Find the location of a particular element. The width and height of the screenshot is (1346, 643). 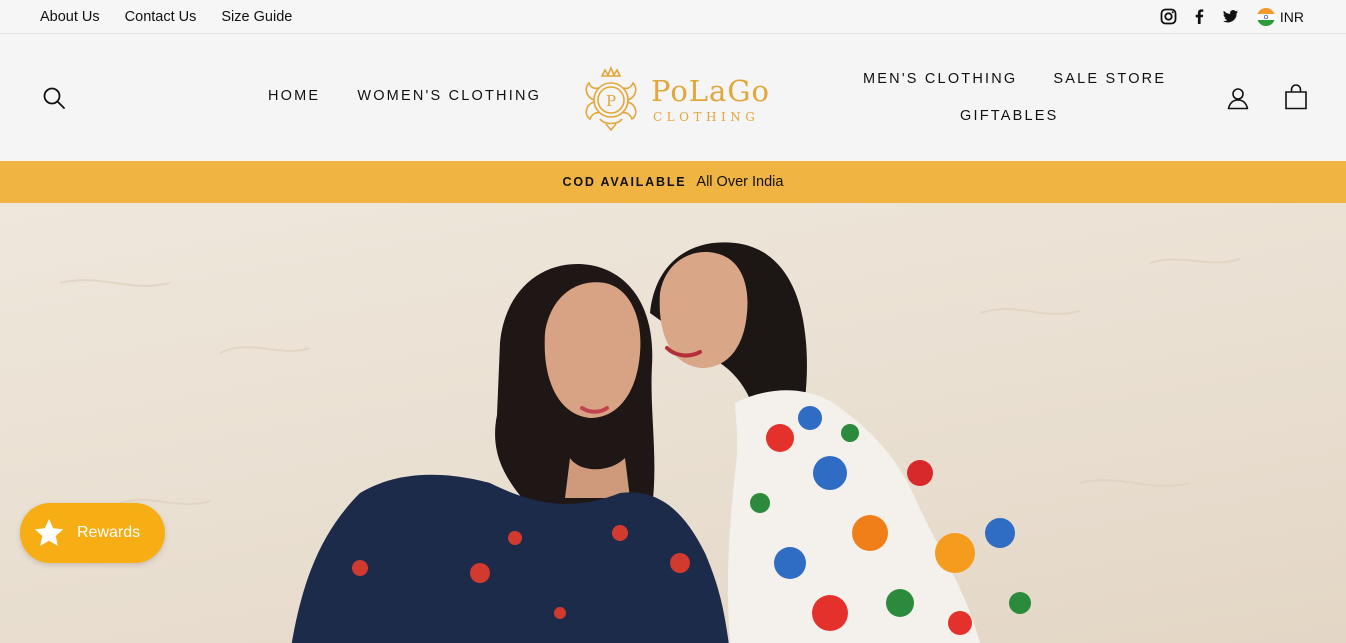

contact-us-link: Contact Us is located at coordinates (161, 17).